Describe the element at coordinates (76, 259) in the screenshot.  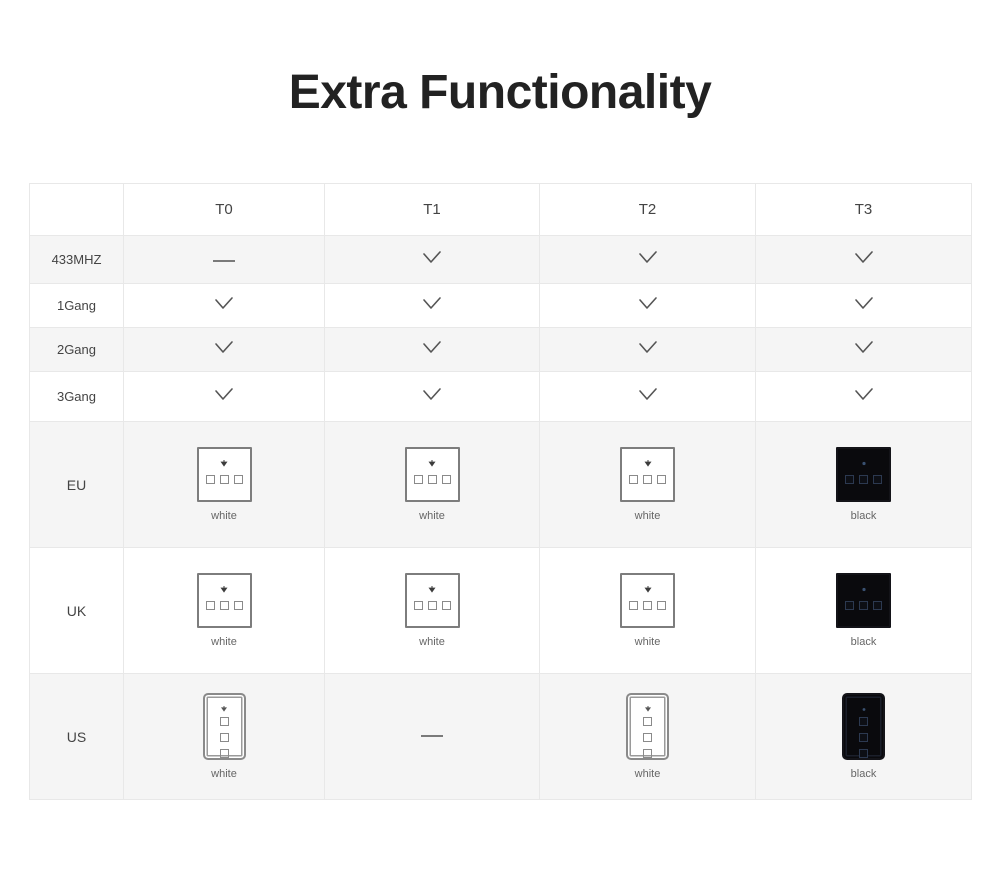
I see `row-label-433mhz: 433MHZ` at that location.